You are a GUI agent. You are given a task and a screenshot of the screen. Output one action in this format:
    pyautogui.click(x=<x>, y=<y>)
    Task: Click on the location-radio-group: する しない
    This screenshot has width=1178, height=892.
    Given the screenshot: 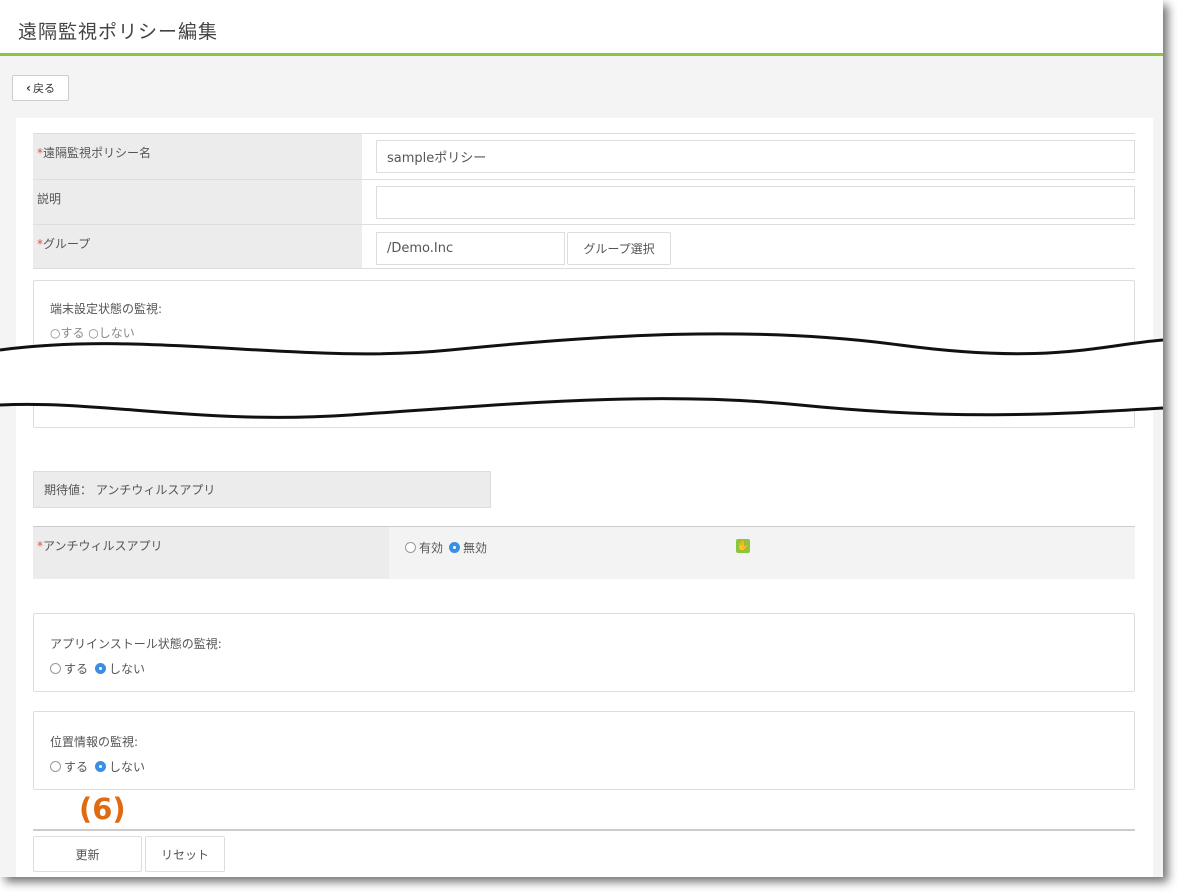 What is the action you would take?
    pyautogui.click(x=97, y=766)
    